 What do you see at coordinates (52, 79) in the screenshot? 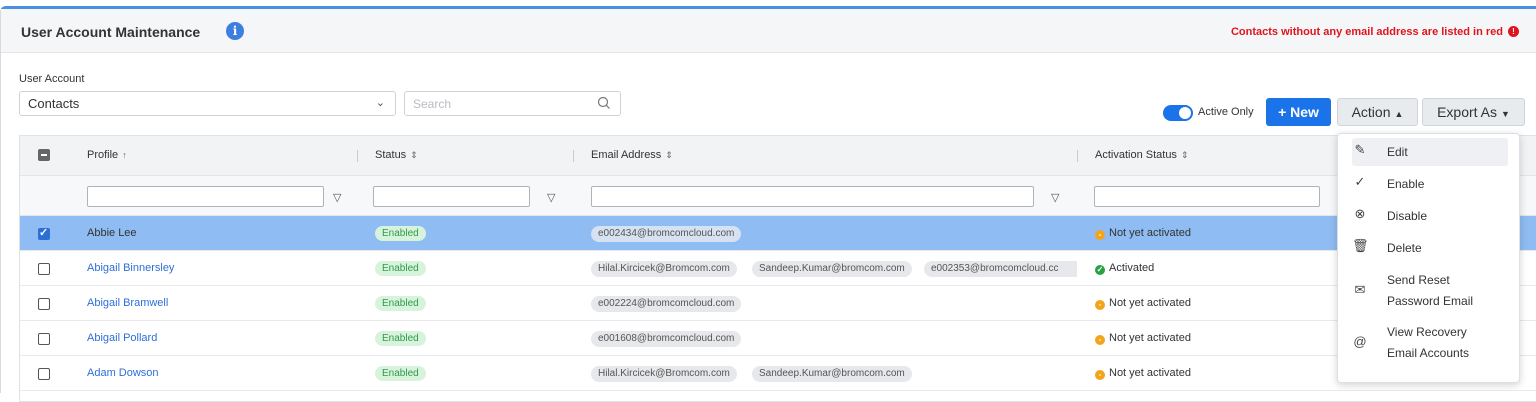
I see `user-account-label: User Account` at bounding box center [52, 79].